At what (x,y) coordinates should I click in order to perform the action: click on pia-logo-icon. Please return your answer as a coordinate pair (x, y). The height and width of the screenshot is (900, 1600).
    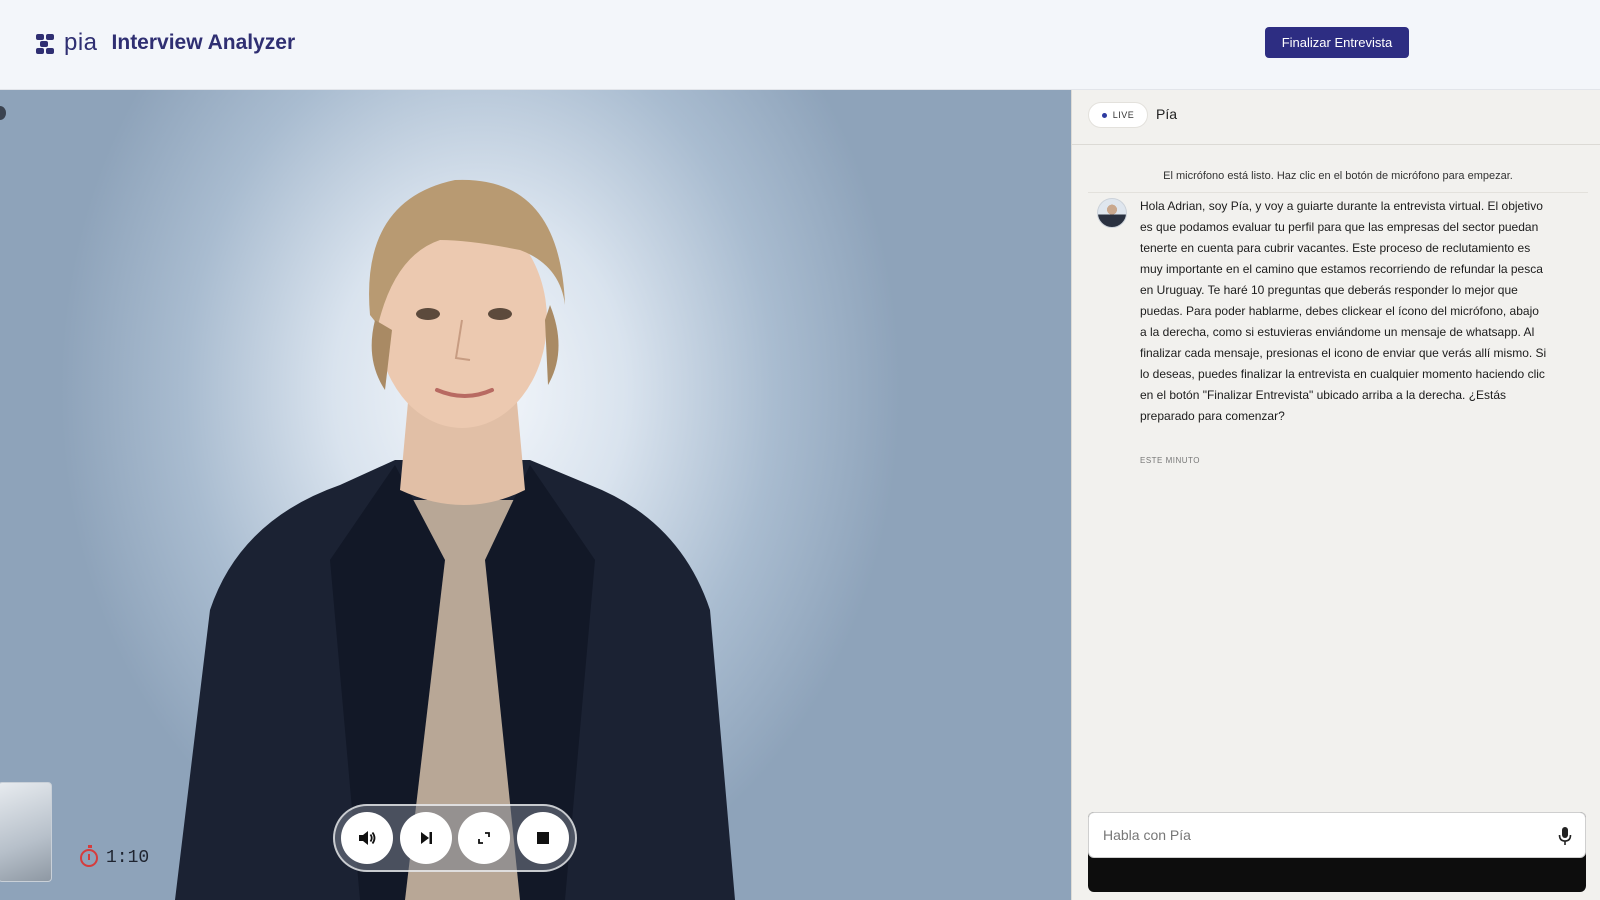
    Looking at the image, I should click on (47, 43).